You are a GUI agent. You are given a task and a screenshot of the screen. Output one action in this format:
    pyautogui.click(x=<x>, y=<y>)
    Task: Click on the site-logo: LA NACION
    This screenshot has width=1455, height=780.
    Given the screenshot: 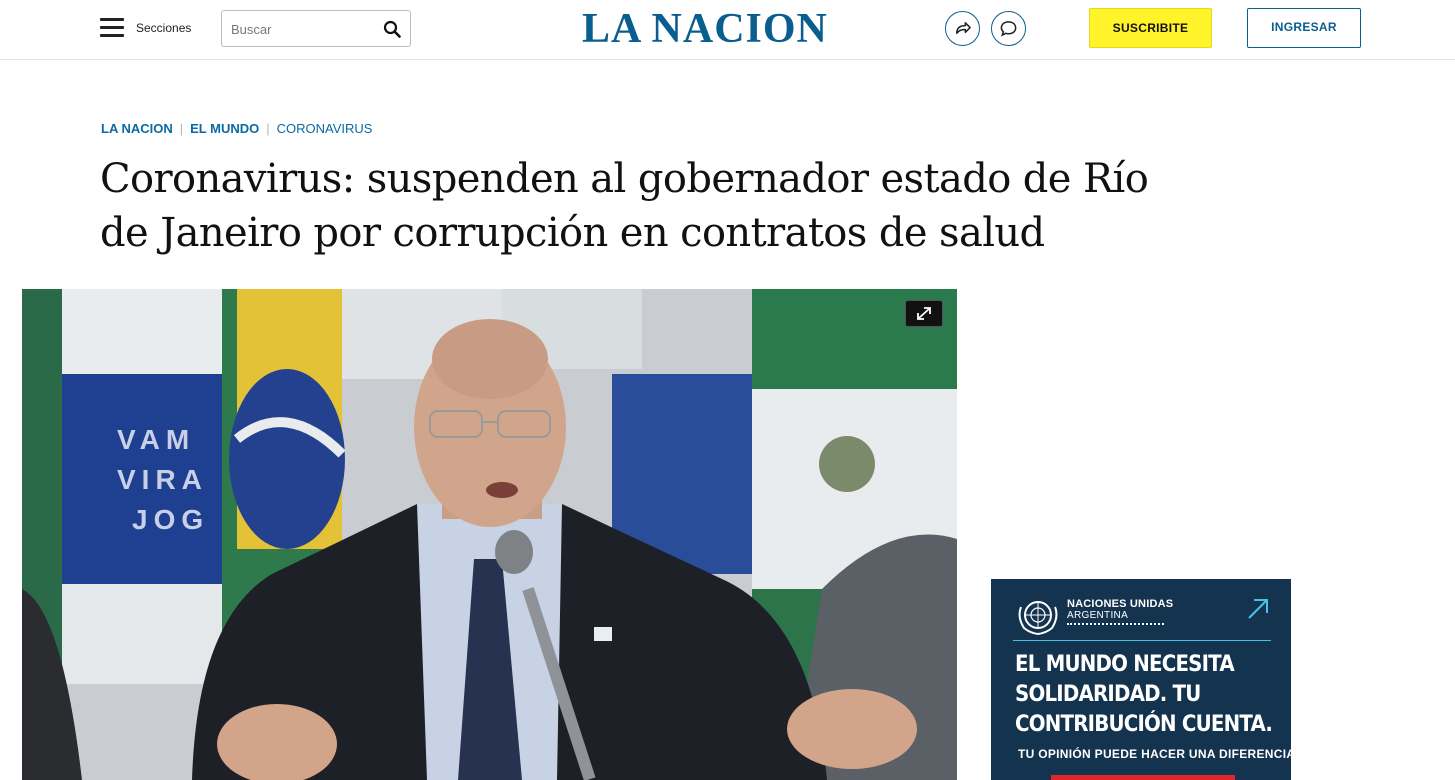 What is the action you would take?
    pyautogui.click(x=730, y=29)
    